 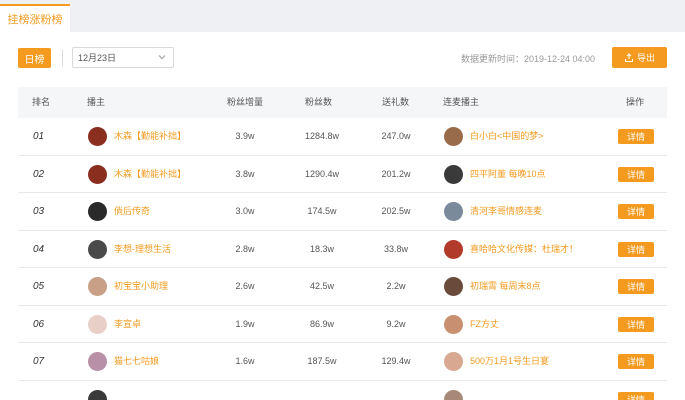 I want to click on fan-gain-value: 2.6w, so click(x=245, y=286).